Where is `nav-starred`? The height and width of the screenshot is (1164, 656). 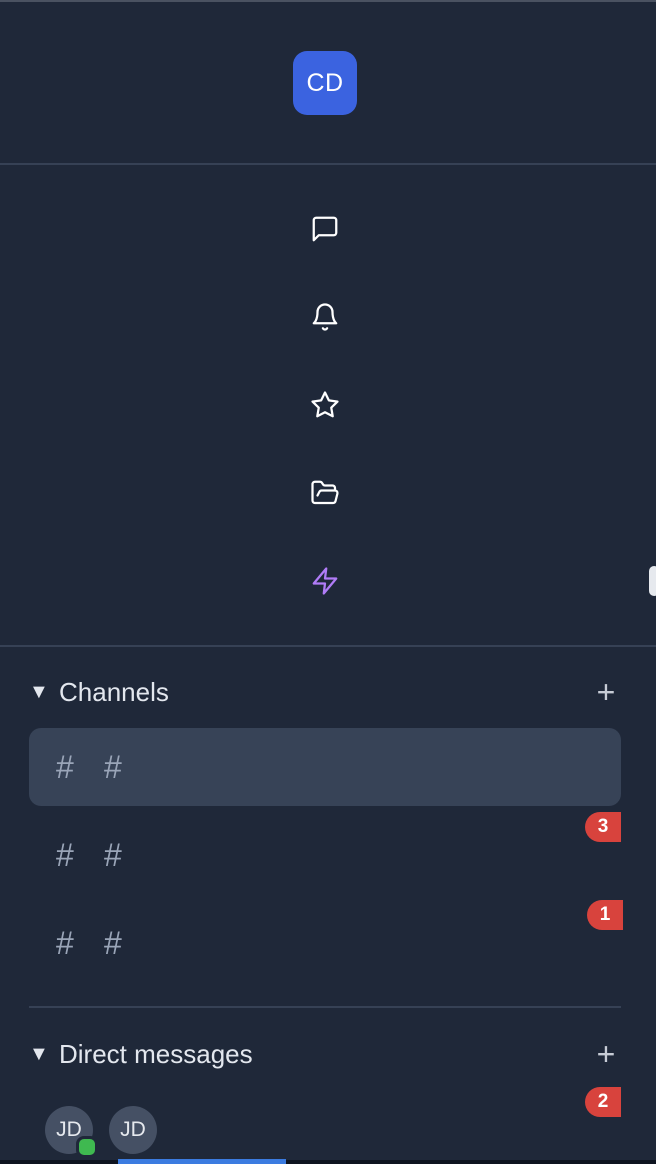
nav-starred is located at coordinates (325, 405).